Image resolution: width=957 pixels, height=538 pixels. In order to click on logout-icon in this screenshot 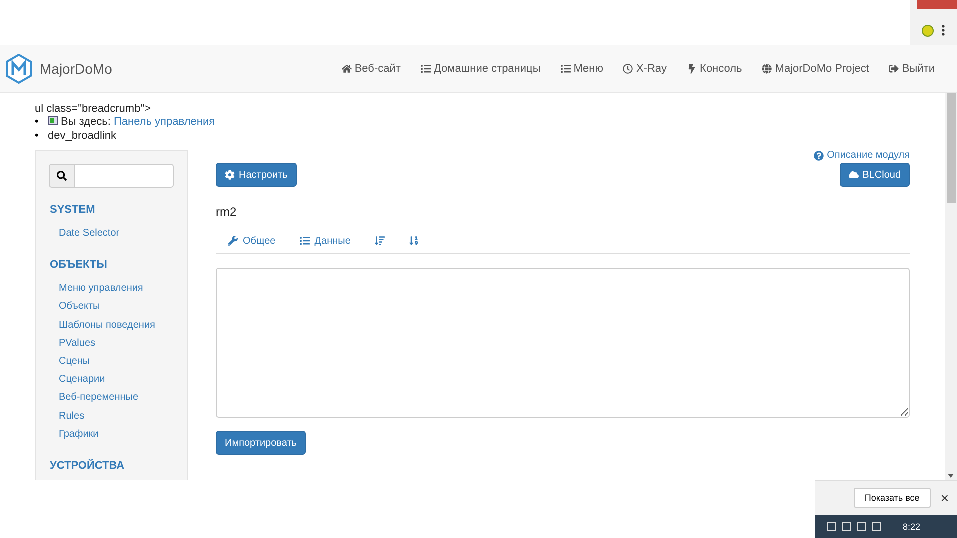, I will do `click(894, 69)`.